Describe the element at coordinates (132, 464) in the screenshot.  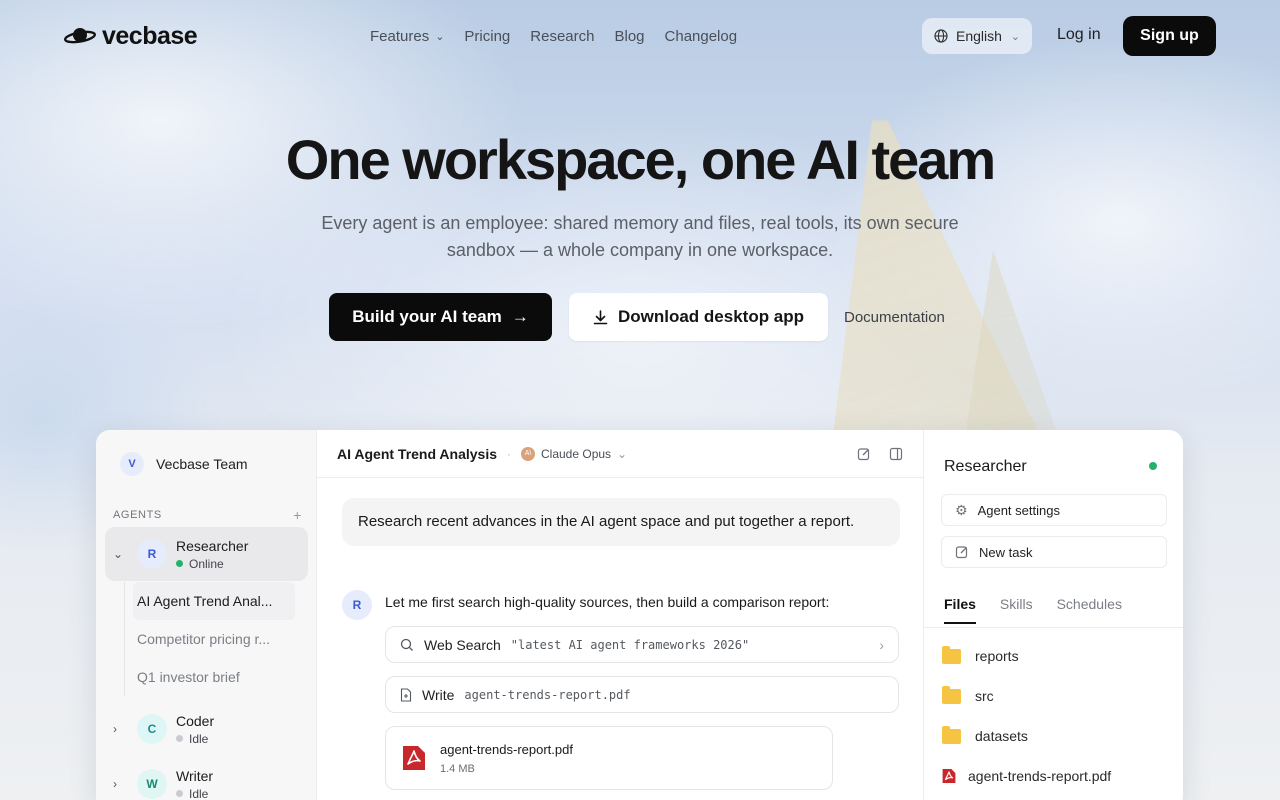
I see `team-avatar: V` at that location.